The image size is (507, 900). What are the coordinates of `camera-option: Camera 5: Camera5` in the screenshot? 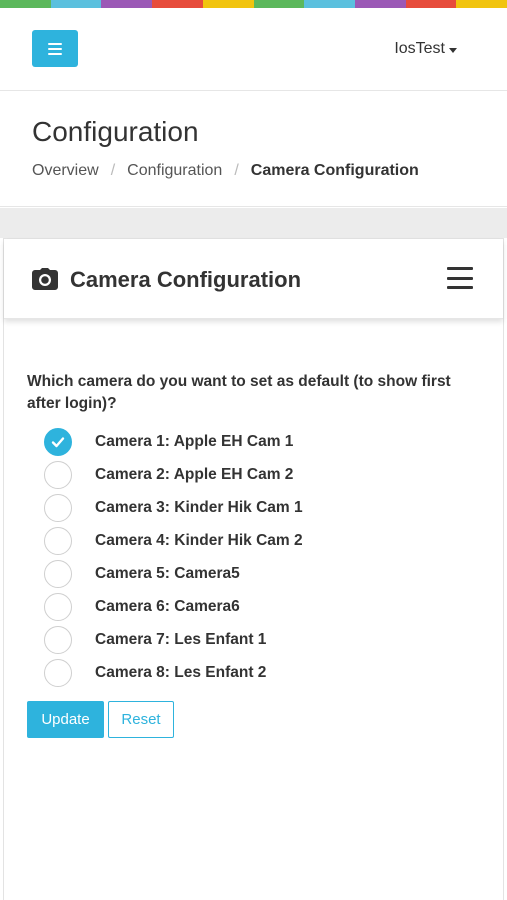 It's located at (173, 573).